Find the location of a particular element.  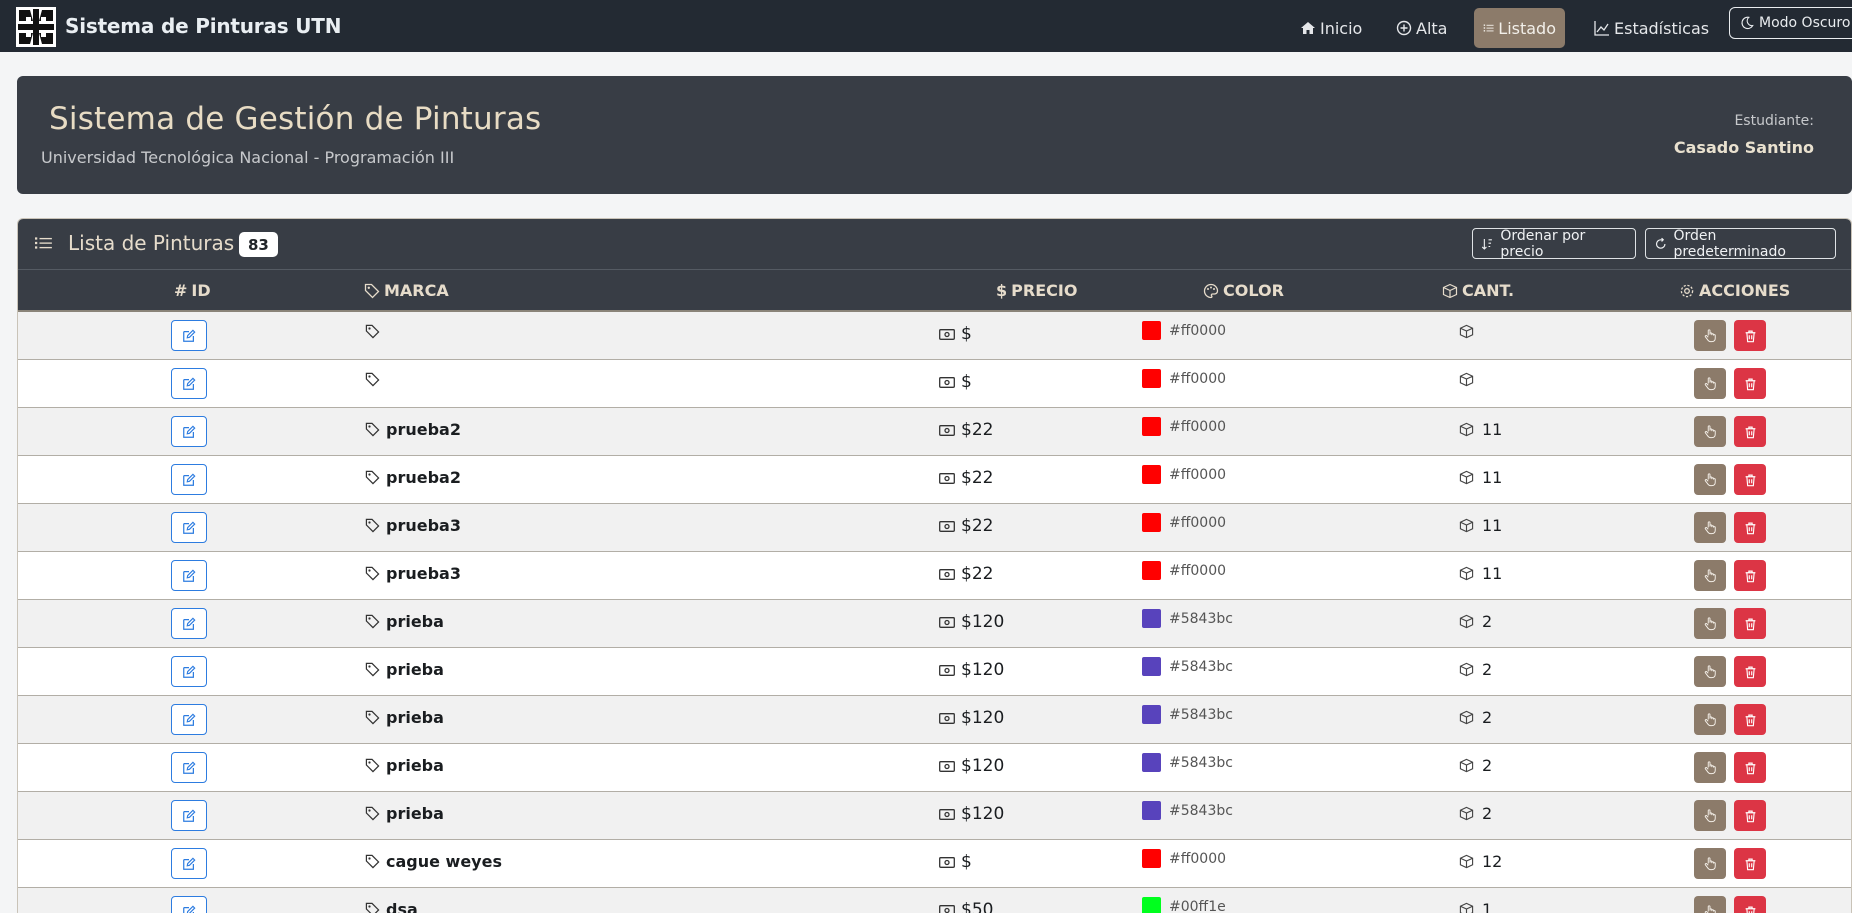

precio-cell: $50 is located at coordinates (966, 906).